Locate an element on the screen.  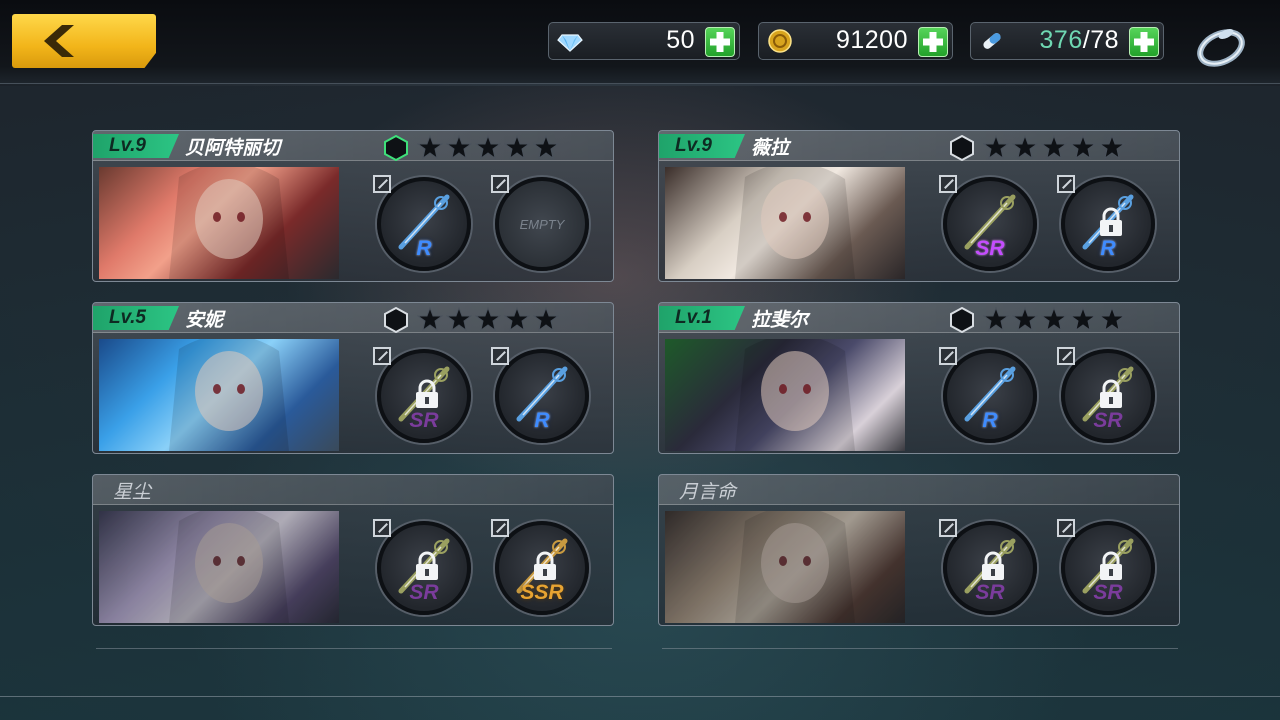
add-stamina-button is located at coordinates (1144, 42).